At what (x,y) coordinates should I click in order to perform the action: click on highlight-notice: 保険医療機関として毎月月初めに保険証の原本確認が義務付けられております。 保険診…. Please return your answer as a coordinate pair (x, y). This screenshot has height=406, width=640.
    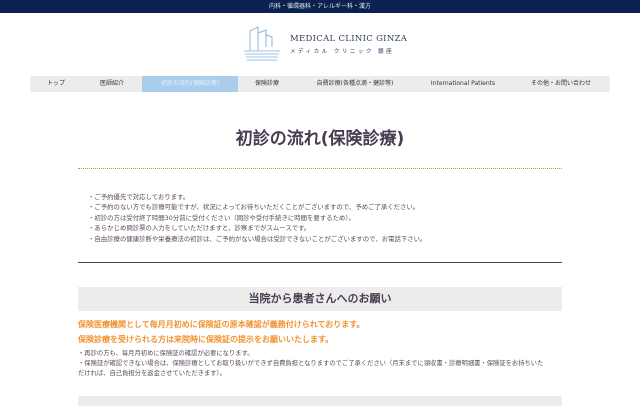
    Looking at the image, I should click on (221, 332).